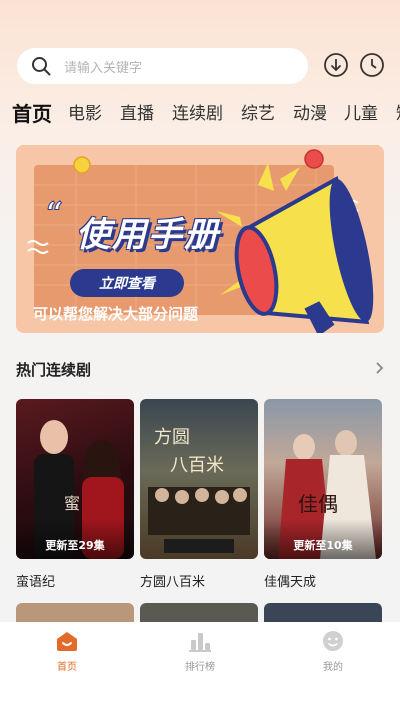  Describe the element at coordinates (72, 503) in the screenshot. I see `svg-text: 蜜` at that location.